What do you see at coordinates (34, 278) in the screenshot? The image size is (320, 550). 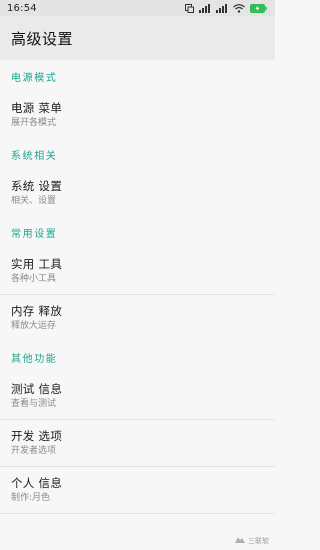 I see `menu-item-subtitle: 各种小工具` at bounding box center [34, 278].